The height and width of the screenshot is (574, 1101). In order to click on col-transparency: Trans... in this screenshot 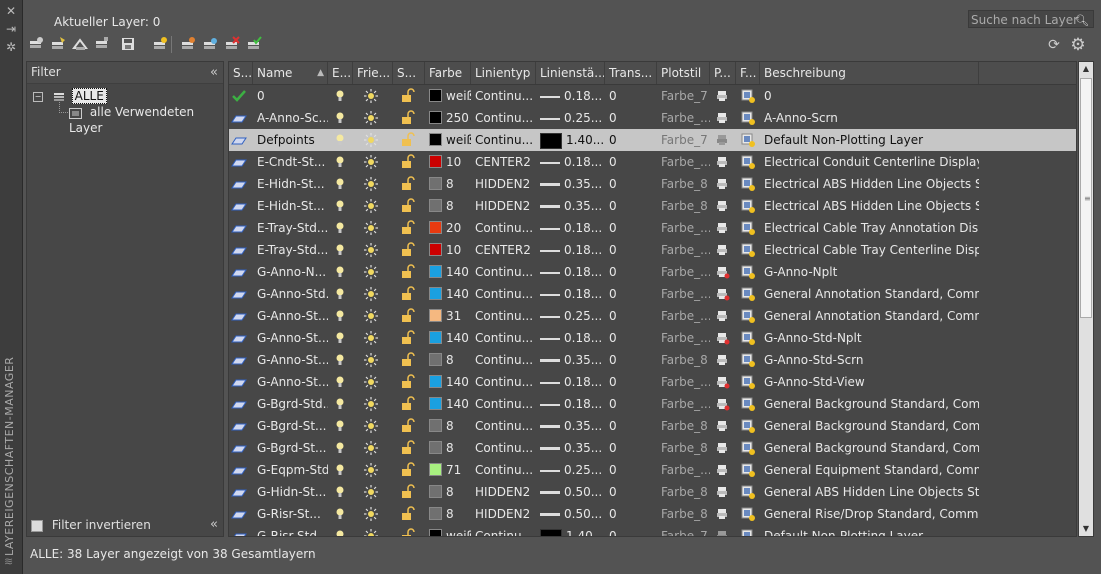, I will do `click(631, 73)`.